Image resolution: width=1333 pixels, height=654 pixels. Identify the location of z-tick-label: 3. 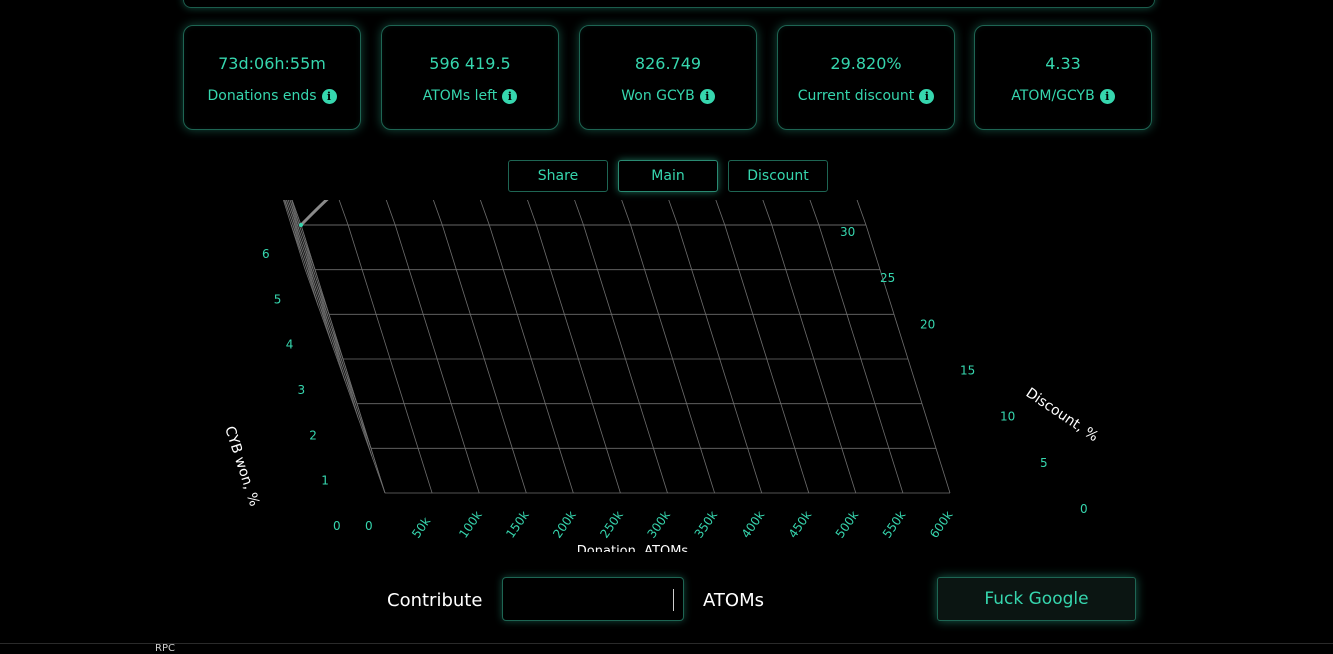
(302, 390).